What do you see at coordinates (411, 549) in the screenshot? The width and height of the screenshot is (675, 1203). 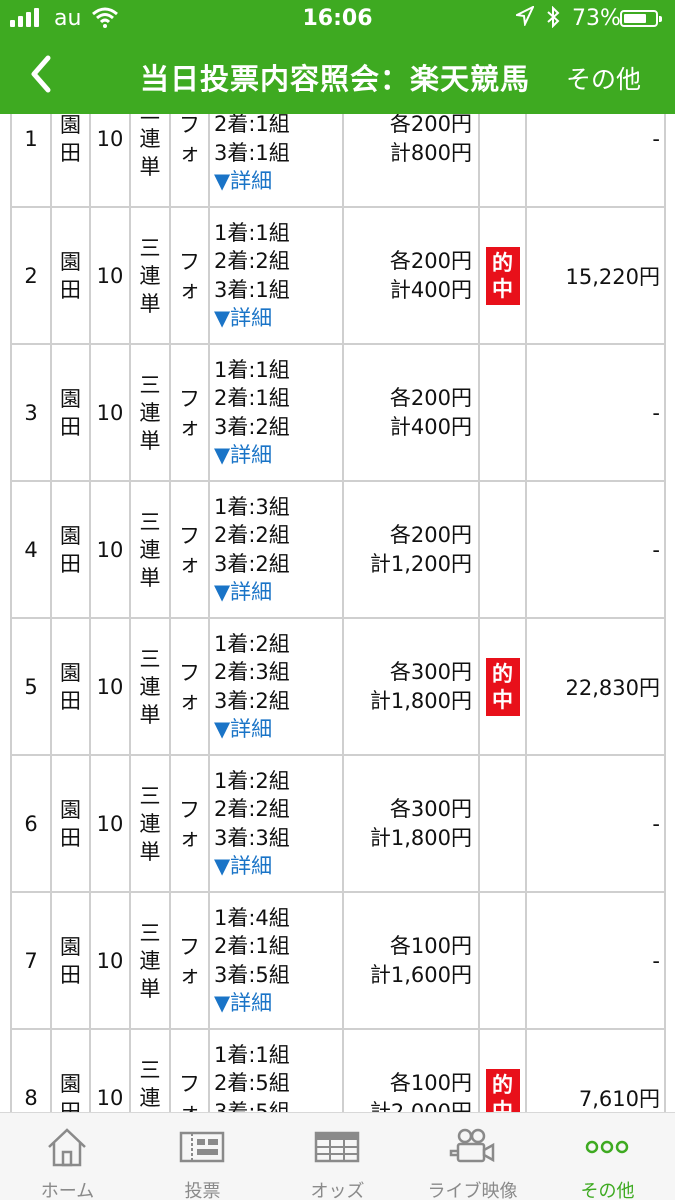 I see `amount-cell: 各200円 計1,200円` at bounding box center [411, 549].